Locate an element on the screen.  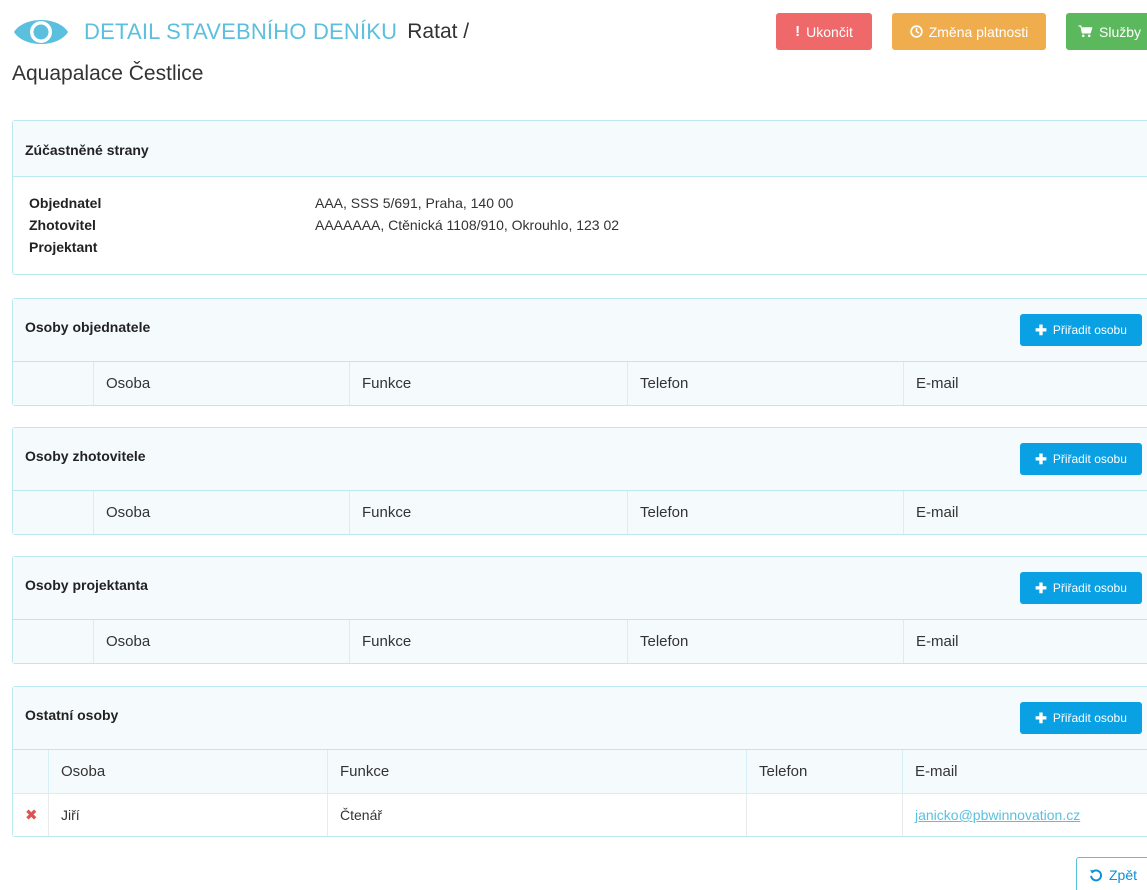
page-title: DETAIL STAVEBNÍHO DENÍKU is located at coordinates (241, 31).